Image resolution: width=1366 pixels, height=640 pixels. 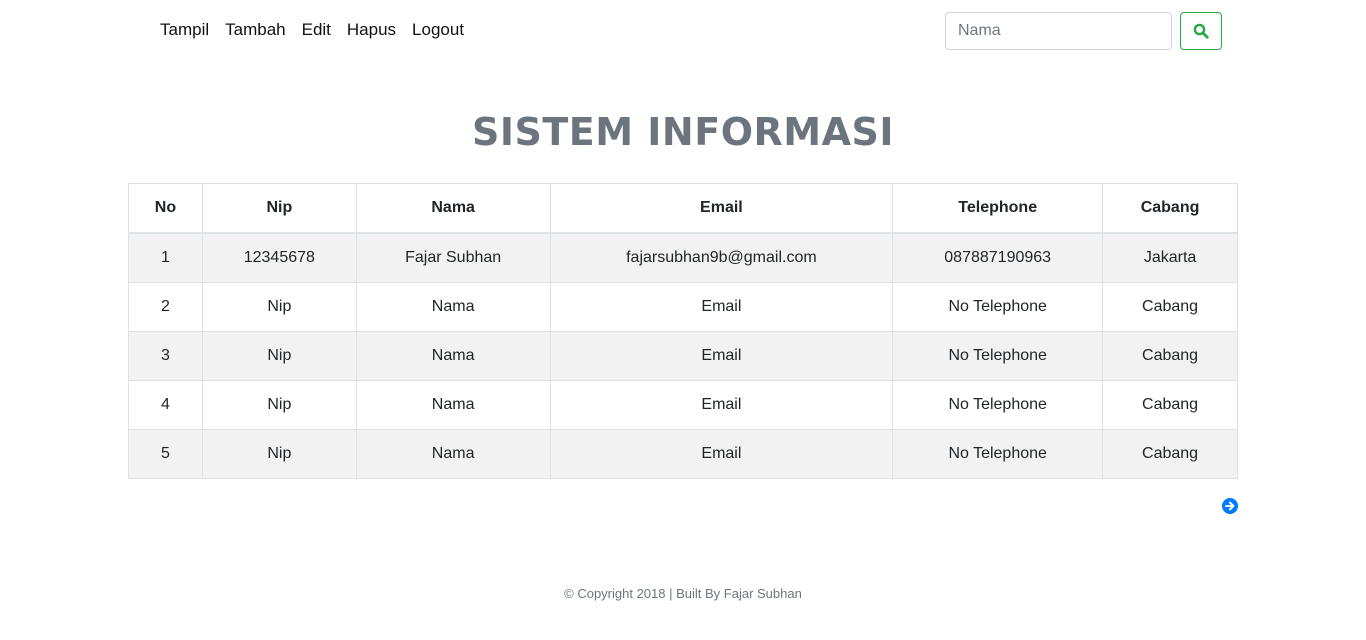 I want to click on table-row: 5 Nip Nama Email No Telephone Cabang, so click(x=683, y=454).